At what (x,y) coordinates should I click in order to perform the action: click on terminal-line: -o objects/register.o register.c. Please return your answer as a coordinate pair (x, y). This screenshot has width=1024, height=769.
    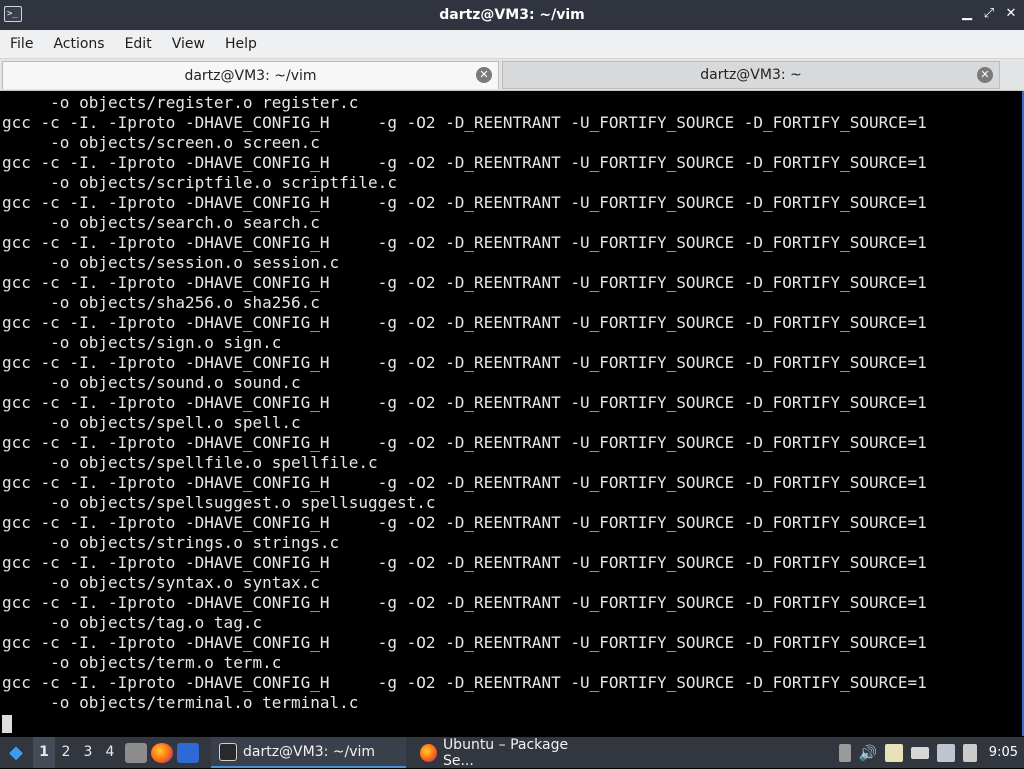
    Looking at the image, I should click on (180, 102).